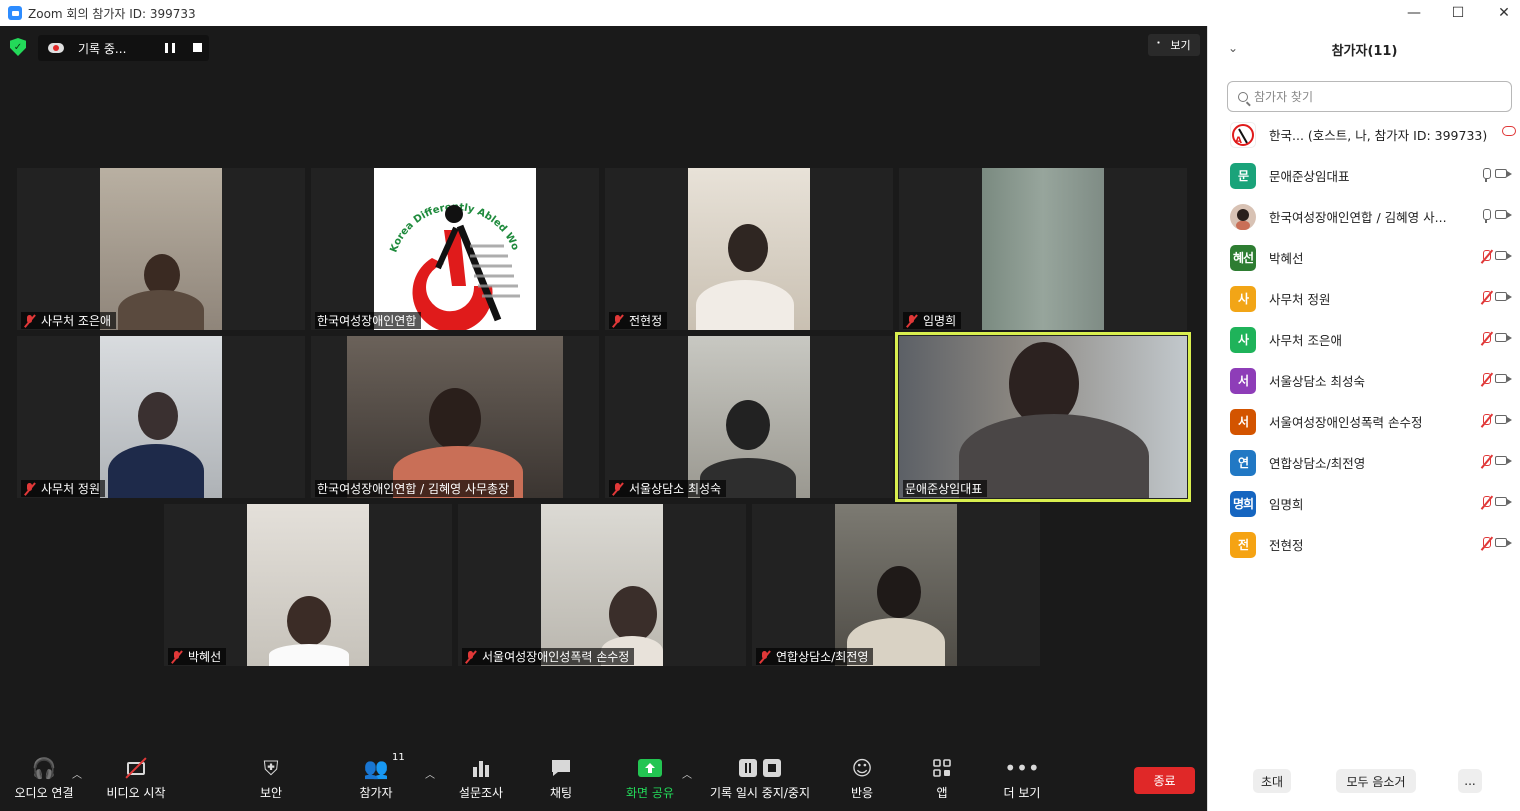  What do you see at coordinates (638, 320) in the screenshot?
I see `tile-name-tag: 전현정` at bounding box center [638, 320].